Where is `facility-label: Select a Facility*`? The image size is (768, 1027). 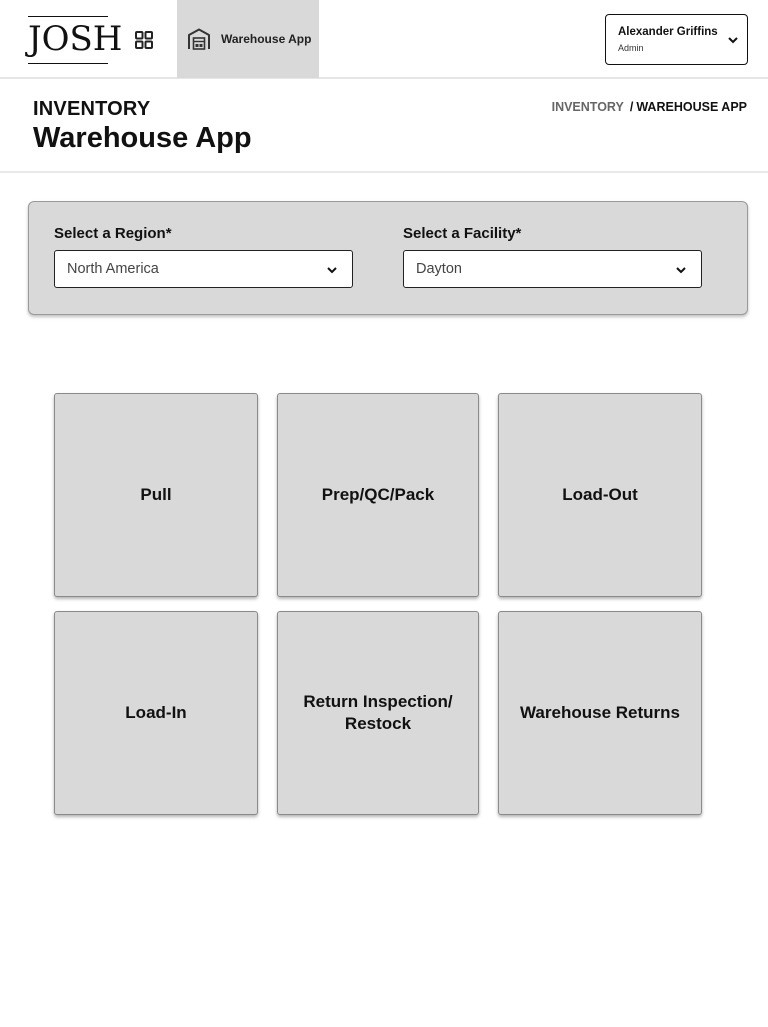 facility-label: Select a Facility* is located at coordinates (462, 233).